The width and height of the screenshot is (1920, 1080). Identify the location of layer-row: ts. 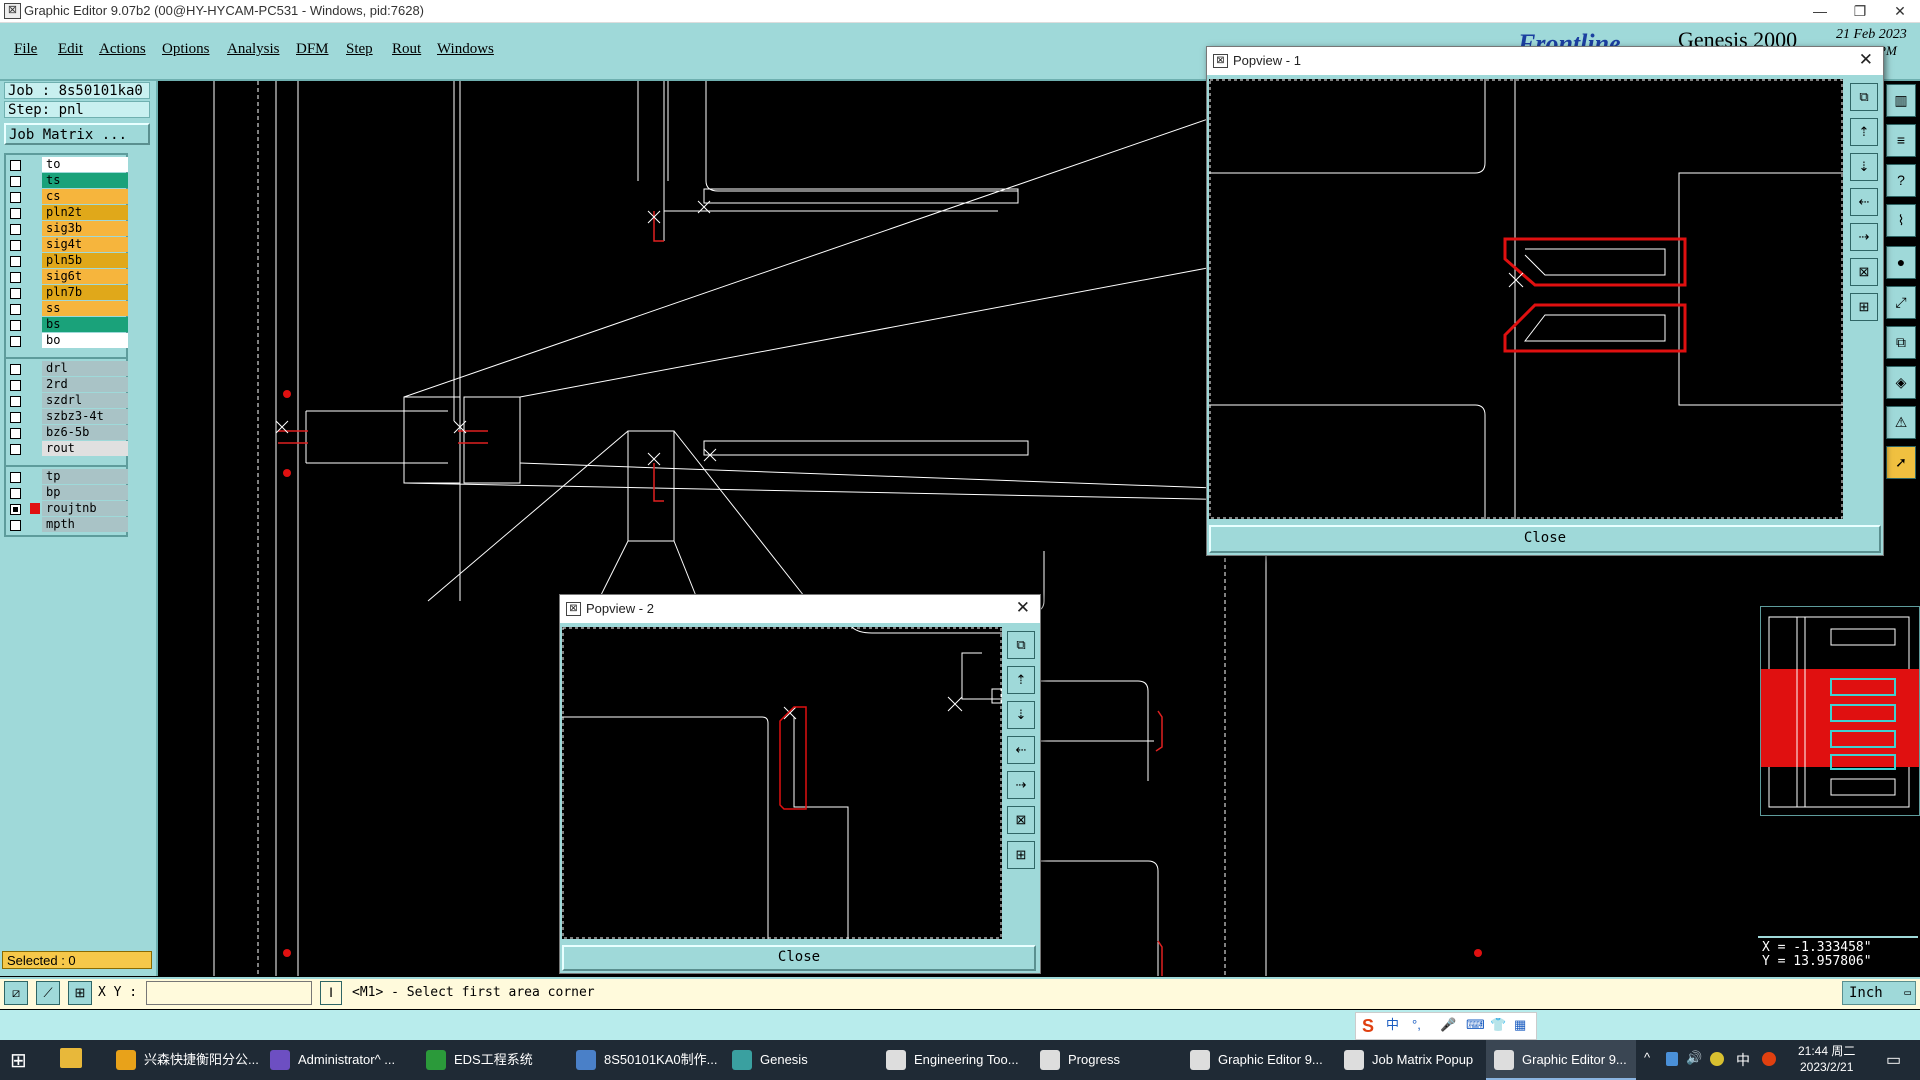
(67, 181).